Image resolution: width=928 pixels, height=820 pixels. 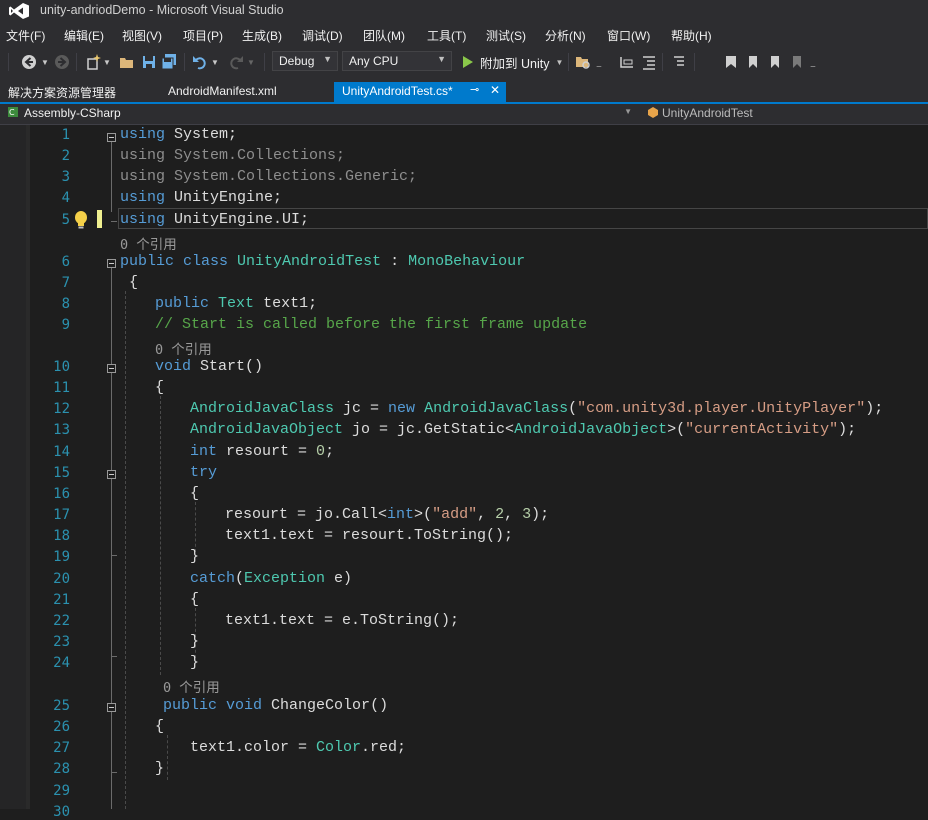 I want to click on code-line: catch(Exception e), so click(x=271, y=580).